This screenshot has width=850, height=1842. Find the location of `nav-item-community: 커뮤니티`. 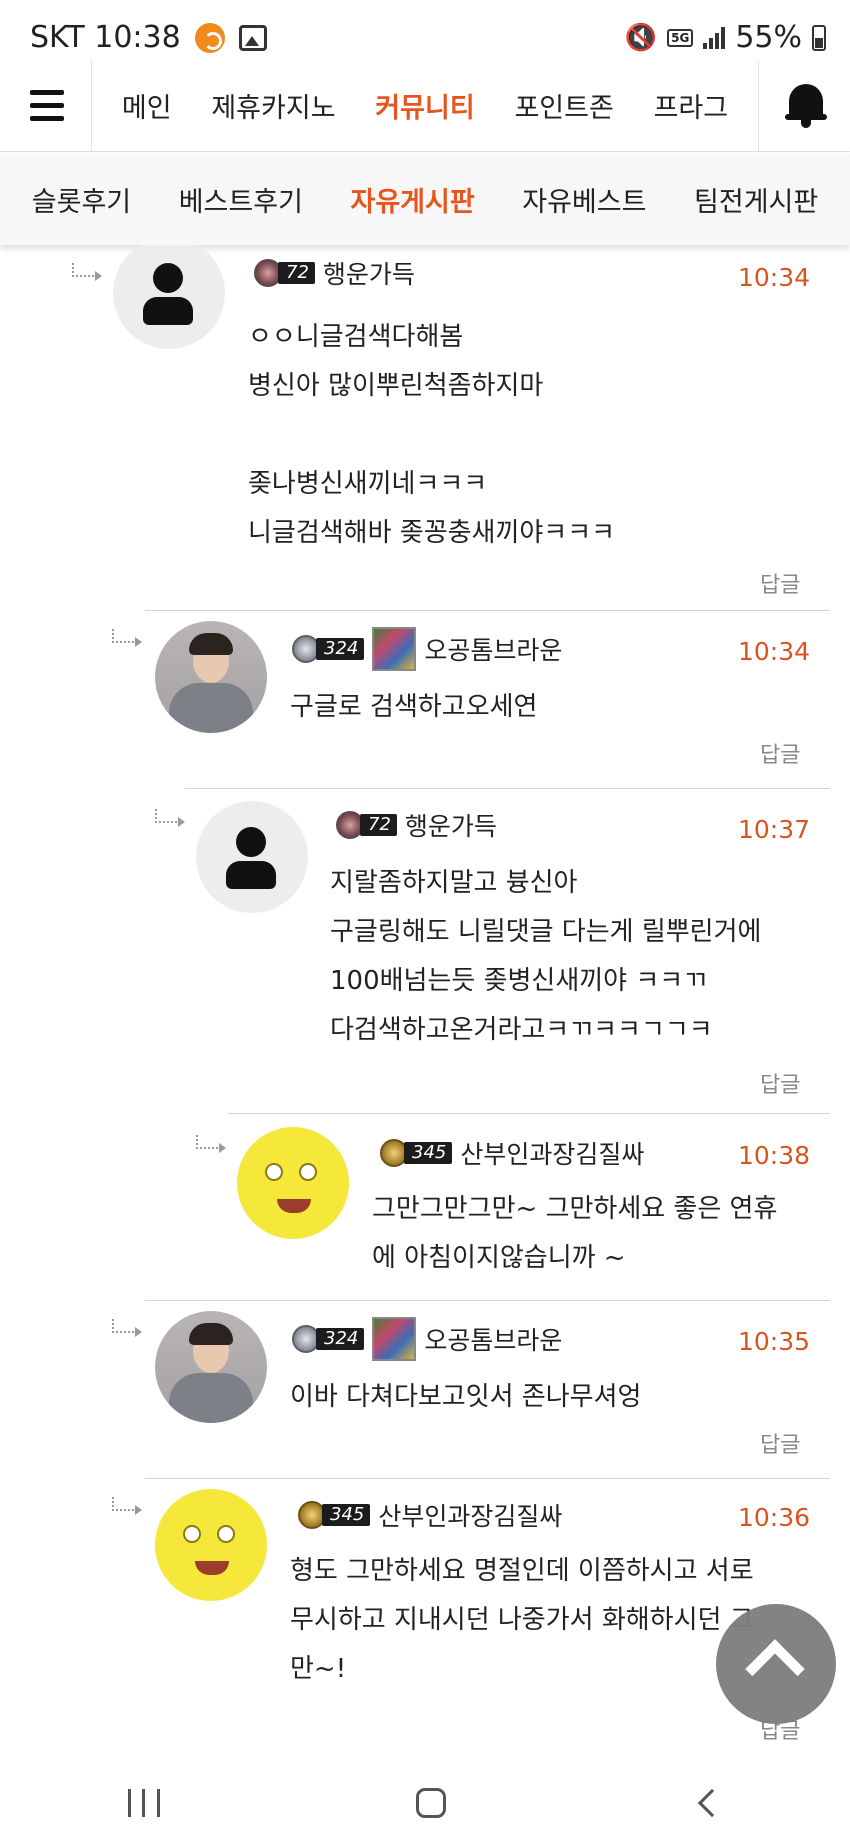

nav-item-community: 커뮤니티 is located at coordinates (424, 105).